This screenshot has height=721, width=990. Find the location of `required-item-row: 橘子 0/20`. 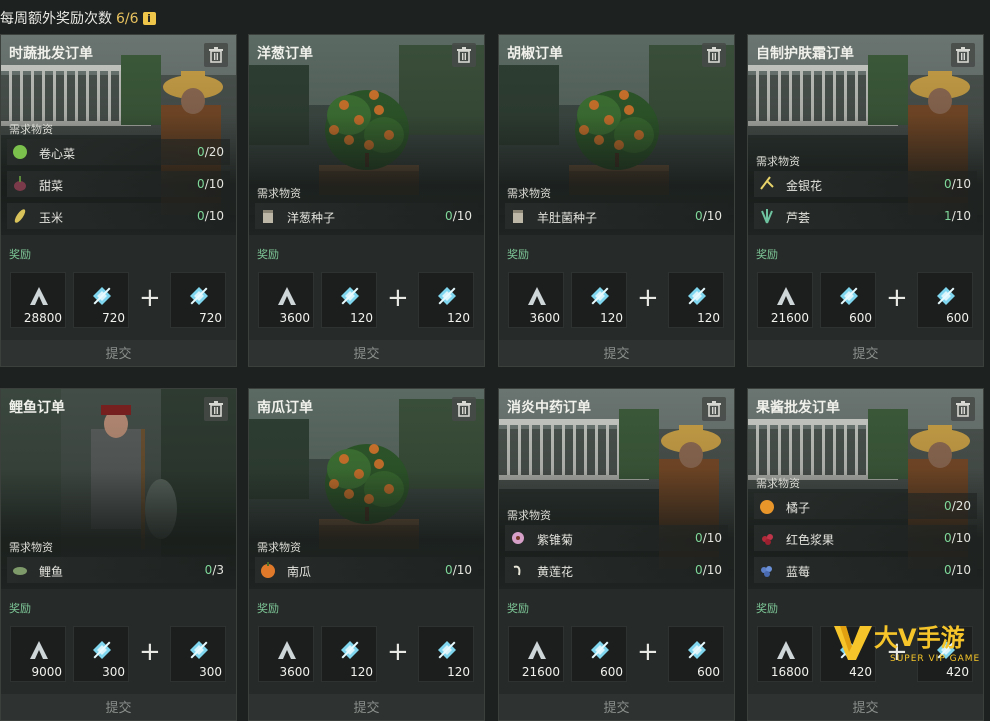

required-item-row: 橘子 0/20 is located at coordinates (865, 506).